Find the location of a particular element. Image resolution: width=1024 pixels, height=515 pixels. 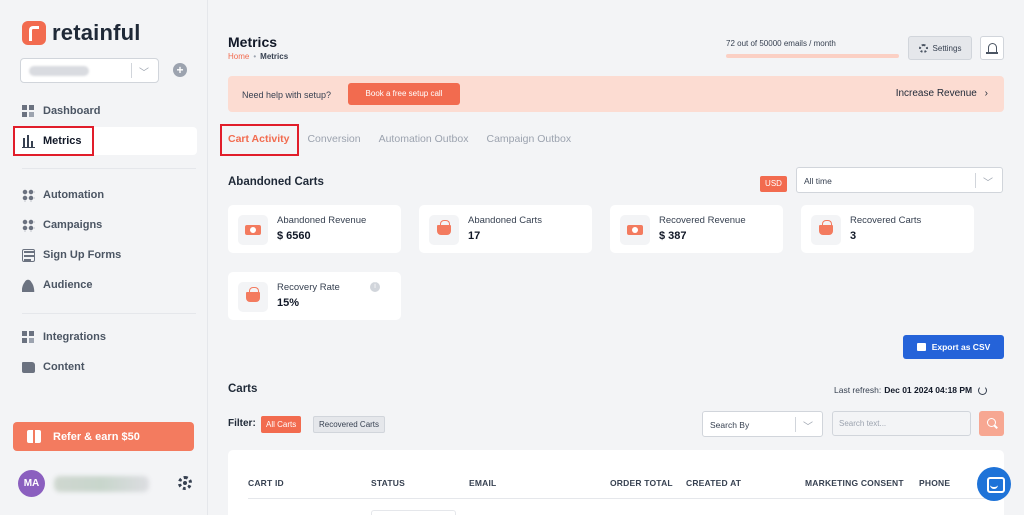

settings-button: Settings is located at coordinates (940, 48).